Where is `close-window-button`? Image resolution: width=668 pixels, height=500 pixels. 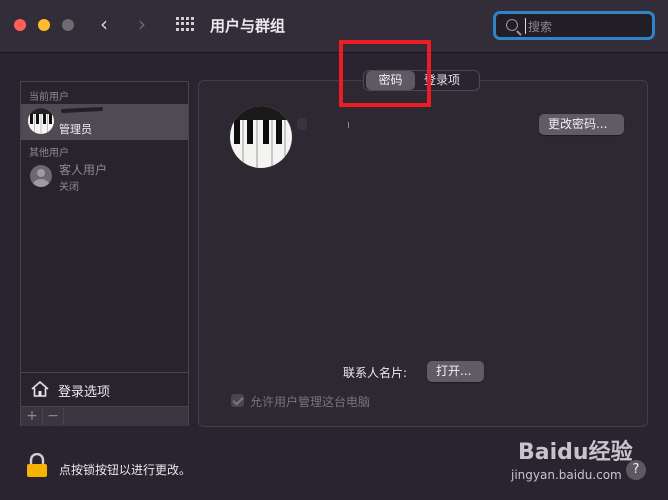 close-window-button is located at coordinates (20, 25).